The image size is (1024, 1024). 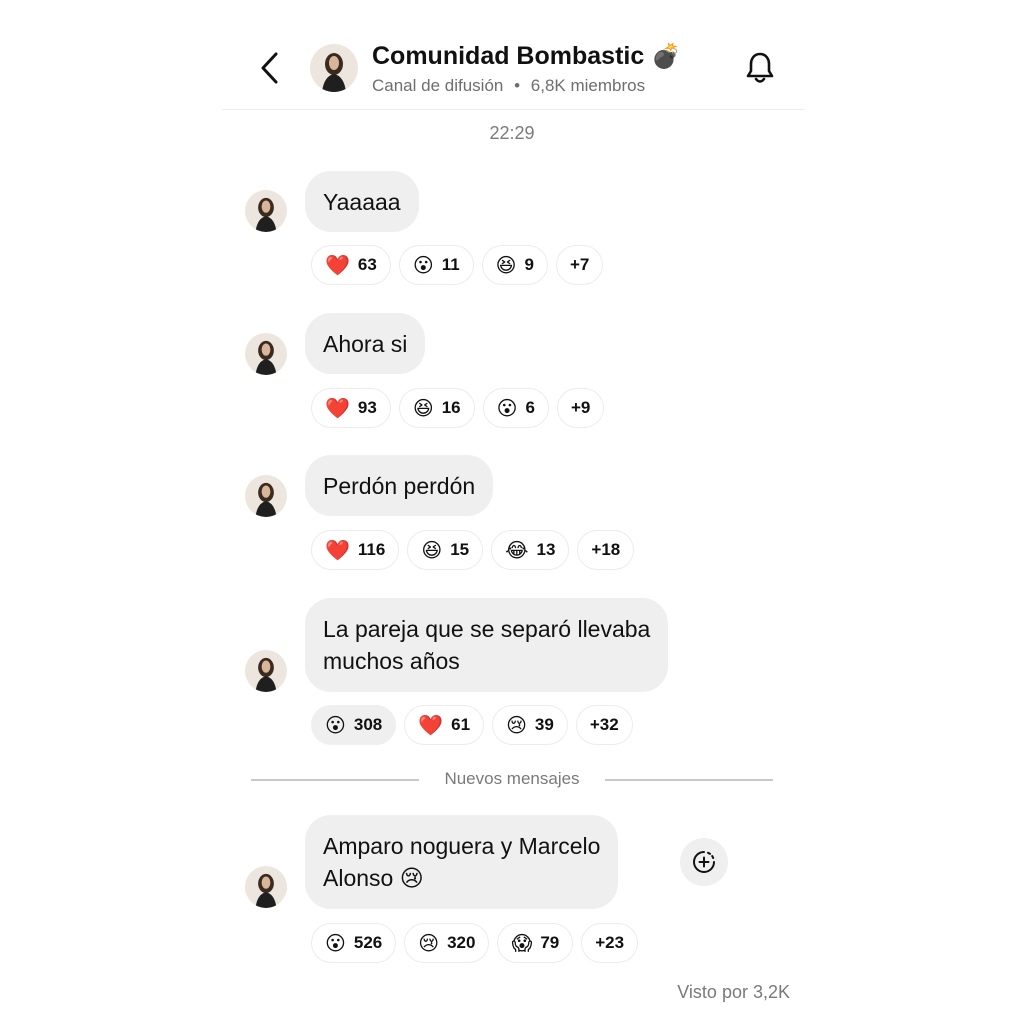 What do you see at coordinates (436, 265) in the screenshot?
I see `reaction-surprised: 😮 11` at bounding box center [436, 265].